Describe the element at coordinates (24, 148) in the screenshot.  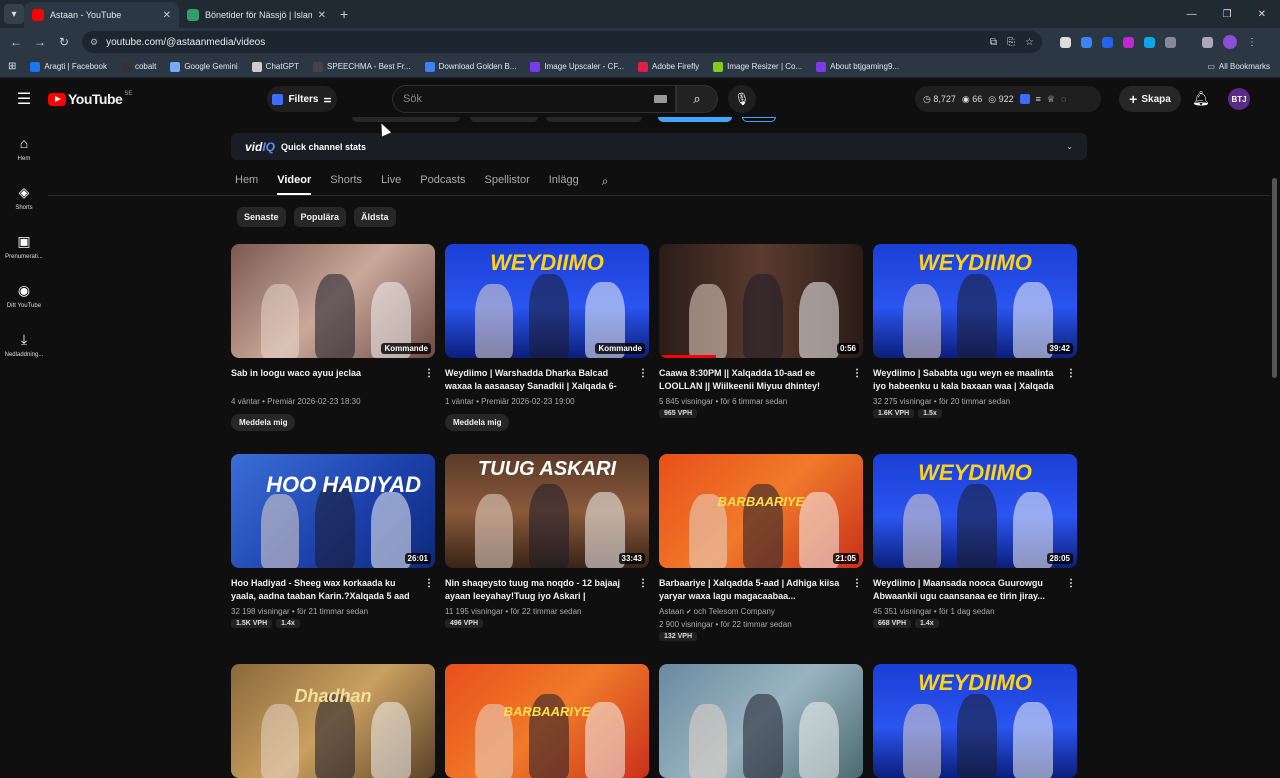
I see `guide-item-hem: ⌂ Hem` at that location.